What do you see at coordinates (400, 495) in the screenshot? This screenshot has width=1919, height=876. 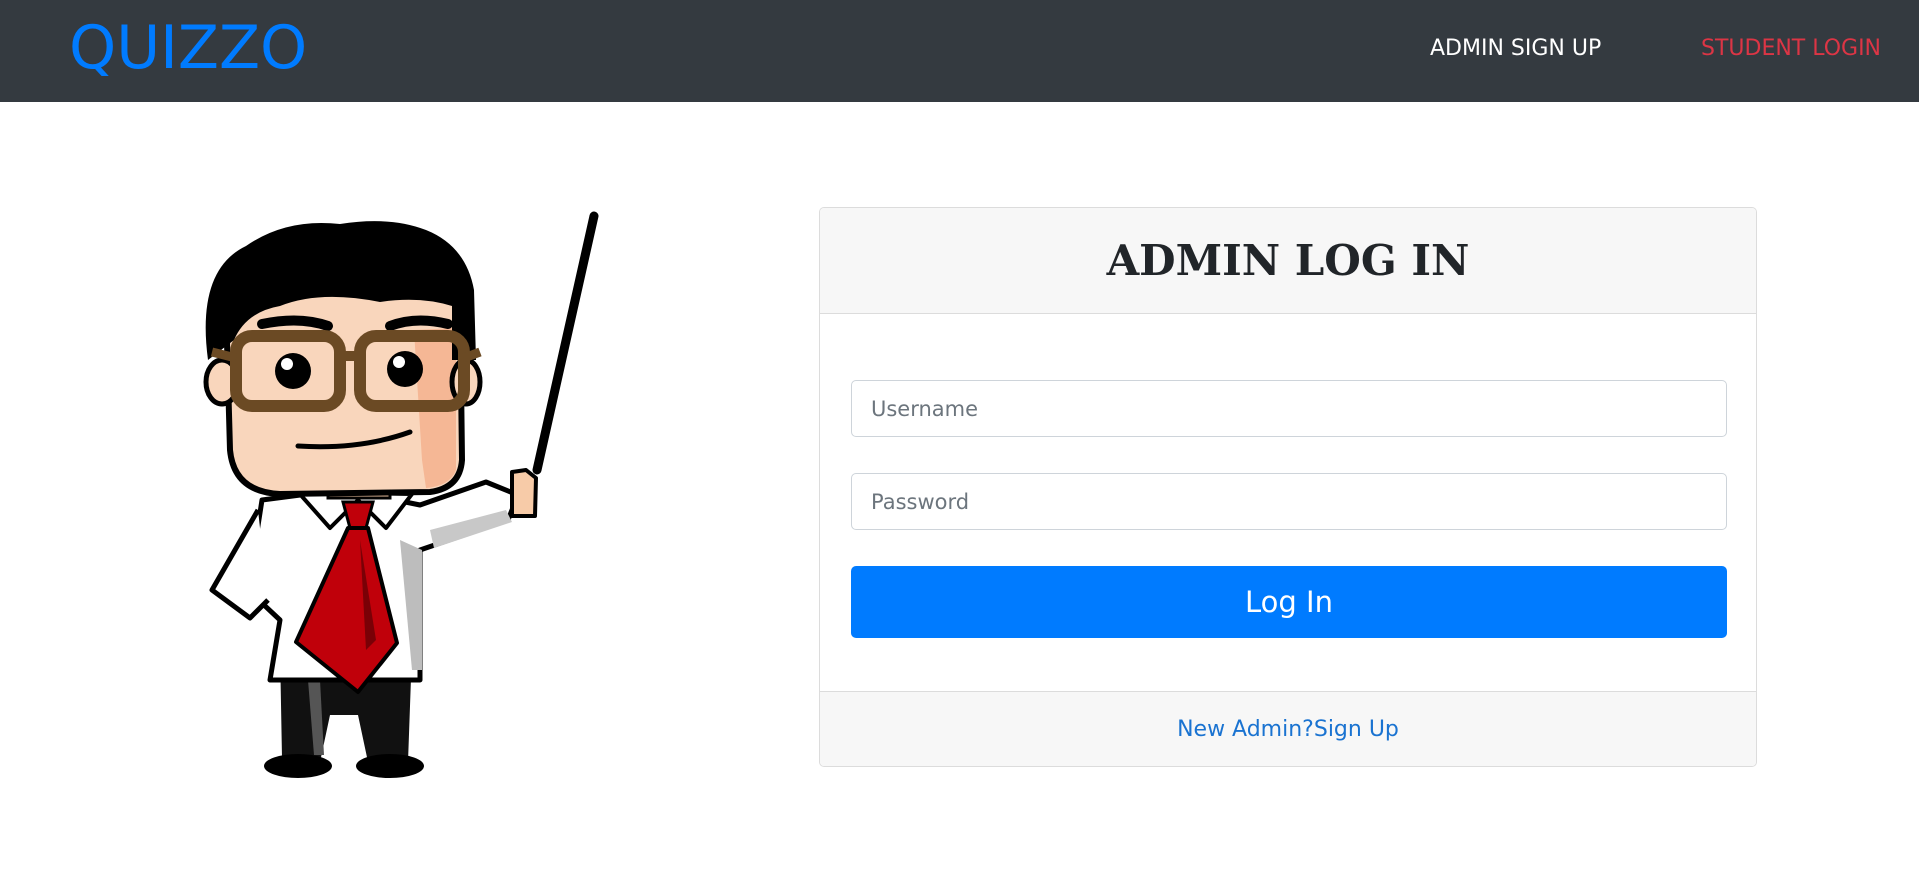 I see `teacher-illustration` at bounding box center [400, 495].